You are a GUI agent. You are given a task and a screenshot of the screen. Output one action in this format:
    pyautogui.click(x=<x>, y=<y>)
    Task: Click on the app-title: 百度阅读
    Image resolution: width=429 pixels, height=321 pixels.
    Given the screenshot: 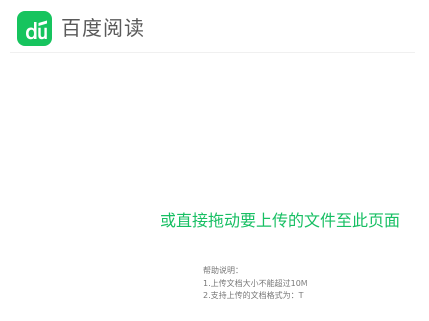 What is the action you would take?
    pyautogui.click(x=103, y=28)
    